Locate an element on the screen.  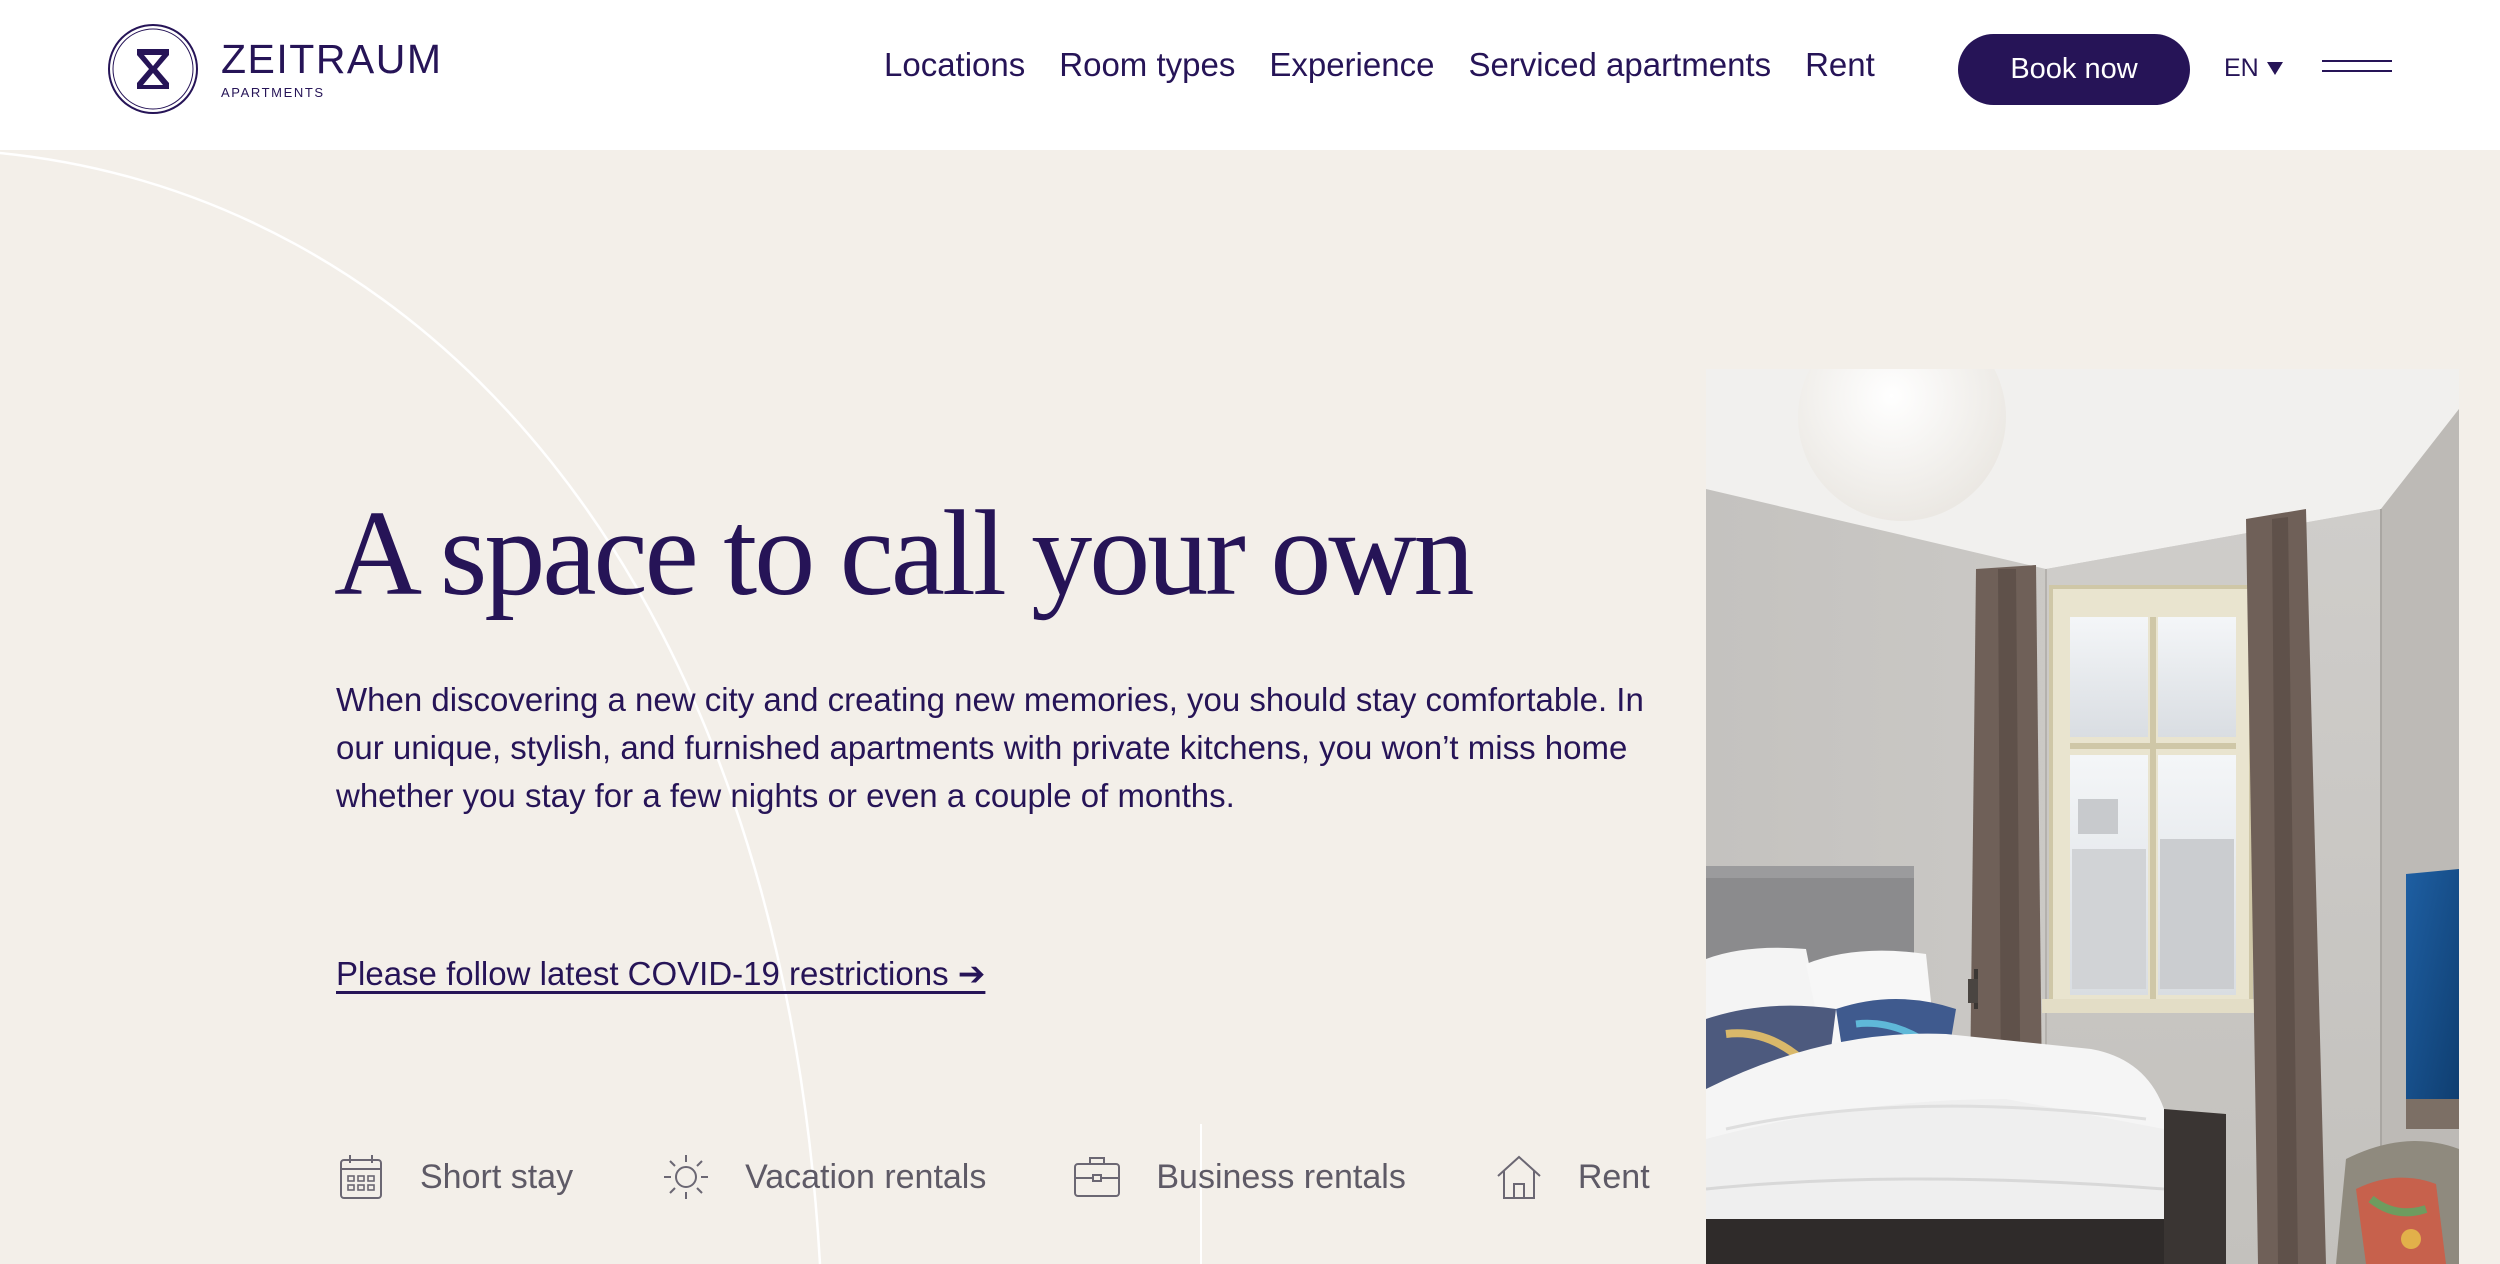
nav-item-locations: Locations is located at coordinates (954, 65).